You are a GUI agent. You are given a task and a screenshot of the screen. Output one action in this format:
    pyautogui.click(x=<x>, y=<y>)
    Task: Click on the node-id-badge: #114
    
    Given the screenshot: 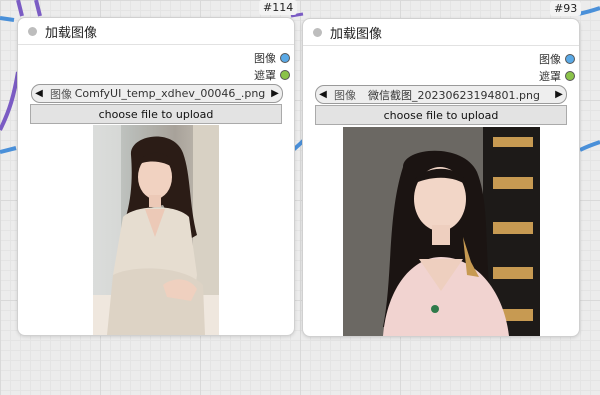 What is the action you would take?
    pyautogui.click(x=278, y=7)
    